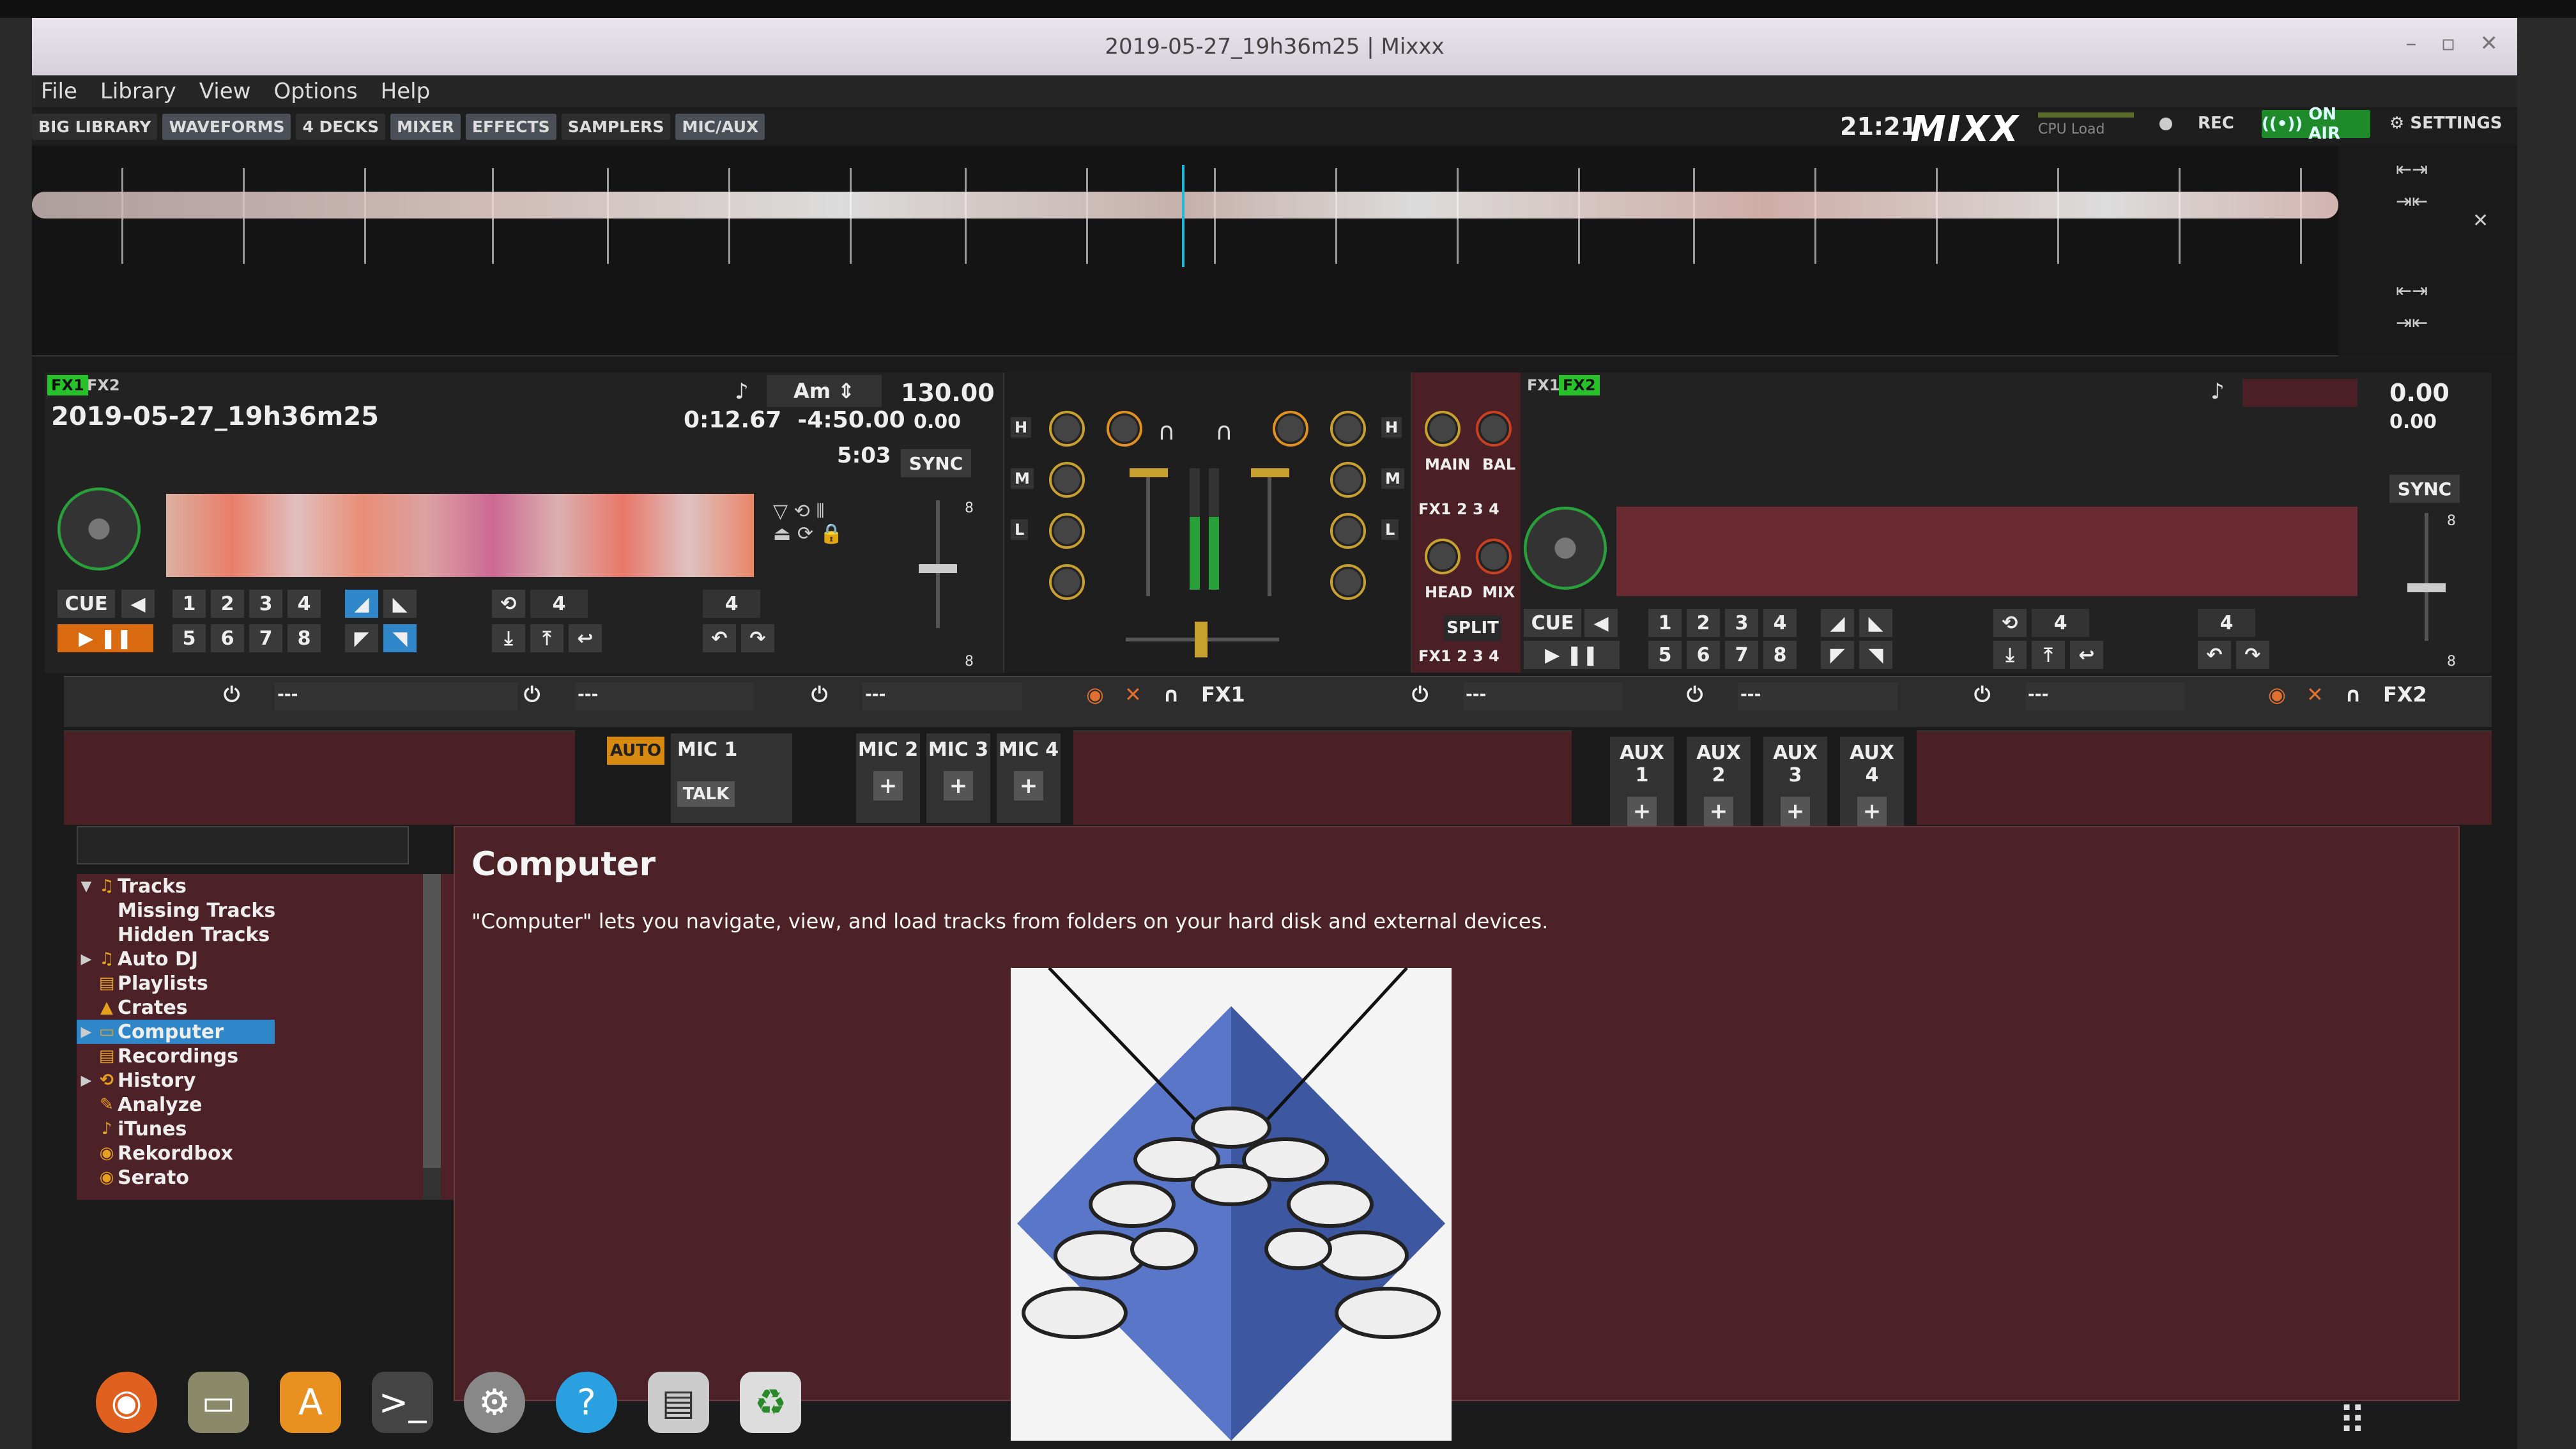 This screenshot has height=1449, width=2576. Describe the element at coordinates (1028, 786) in the screenshot. I see `mic4-add-icon: +` at that location.